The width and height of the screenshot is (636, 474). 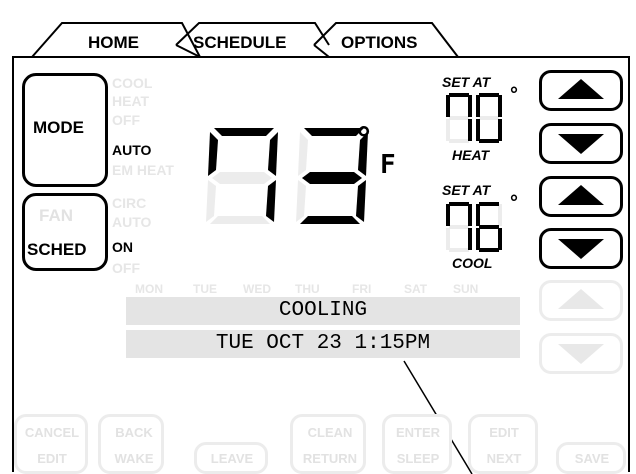 I want to click on mode-button-label: MODE, so click(x=58, y=127).